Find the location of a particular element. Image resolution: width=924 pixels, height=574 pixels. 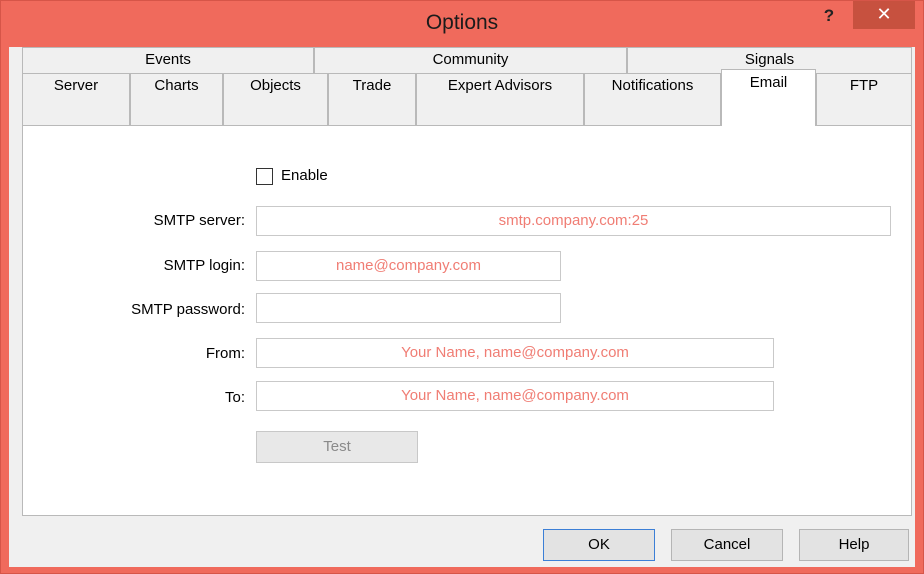

from-label: From: is located at coordinates (225, 353).